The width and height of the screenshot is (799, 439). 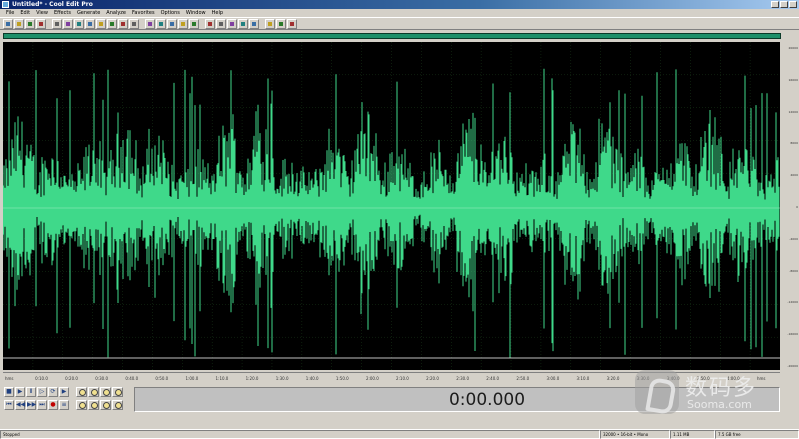 I want to click on toolbar, so click(x=399, y=23).